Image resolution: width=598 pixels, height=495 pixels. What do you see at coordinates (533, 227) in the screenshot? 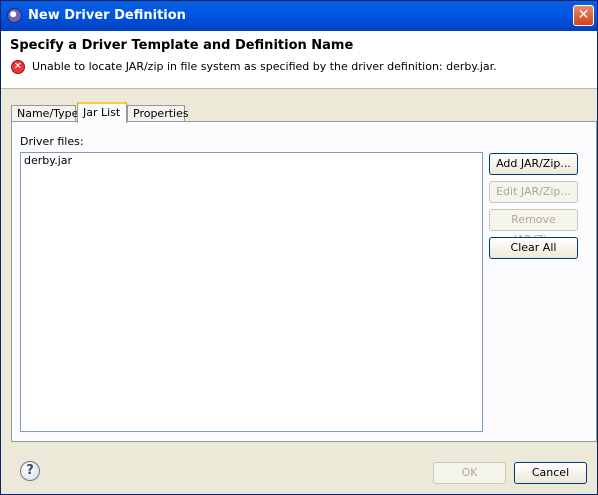
I see `remove-jar-button: Remove JAR/Zip` at bounding box center [533, 227].